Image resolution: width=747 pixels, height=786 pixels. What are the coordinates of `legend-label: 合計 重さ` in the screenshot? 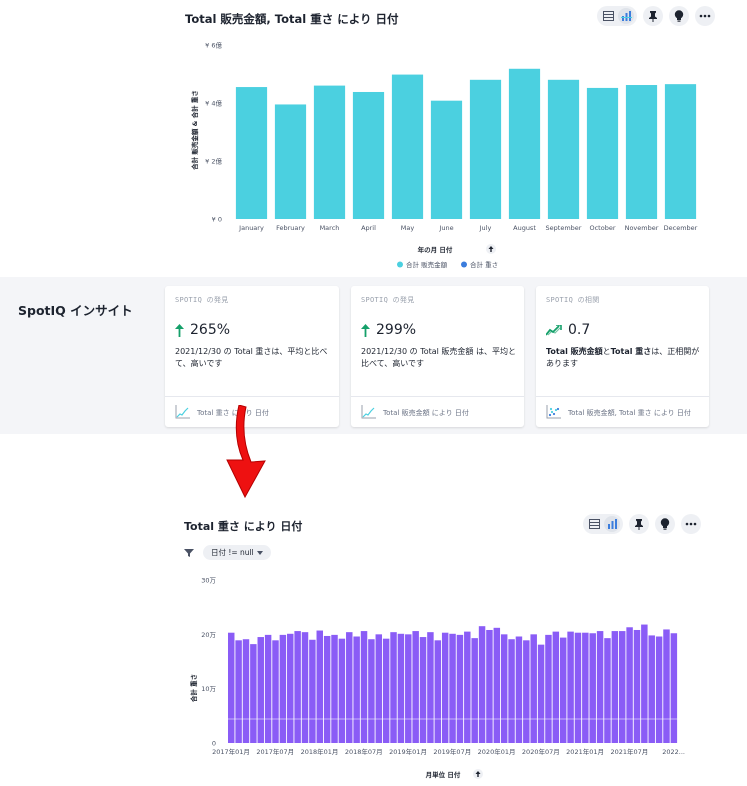 It's located at (484, 264).